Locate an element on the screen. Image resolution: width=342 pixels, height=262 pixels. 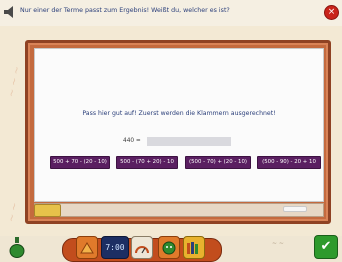
clock-button: 7:00 is located at coordinates (115, 247).